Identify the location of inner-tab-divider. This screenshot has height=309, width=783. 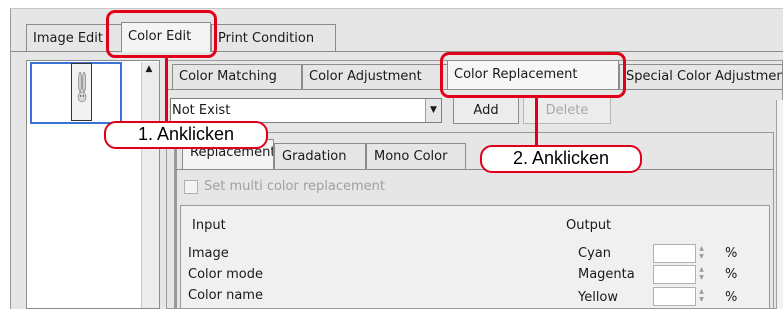
(475, 169).